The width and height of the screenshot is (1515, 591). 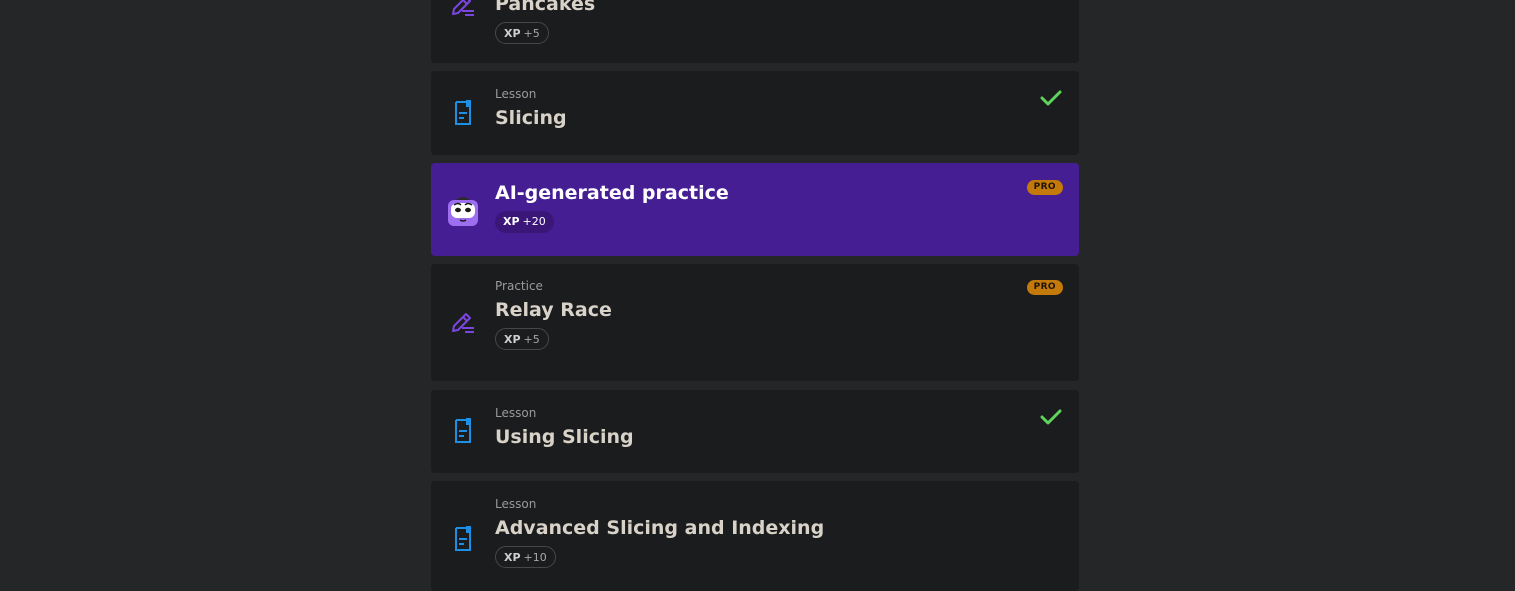 I want to click on xp-badge: XP +10, so click(x=525, y=557).